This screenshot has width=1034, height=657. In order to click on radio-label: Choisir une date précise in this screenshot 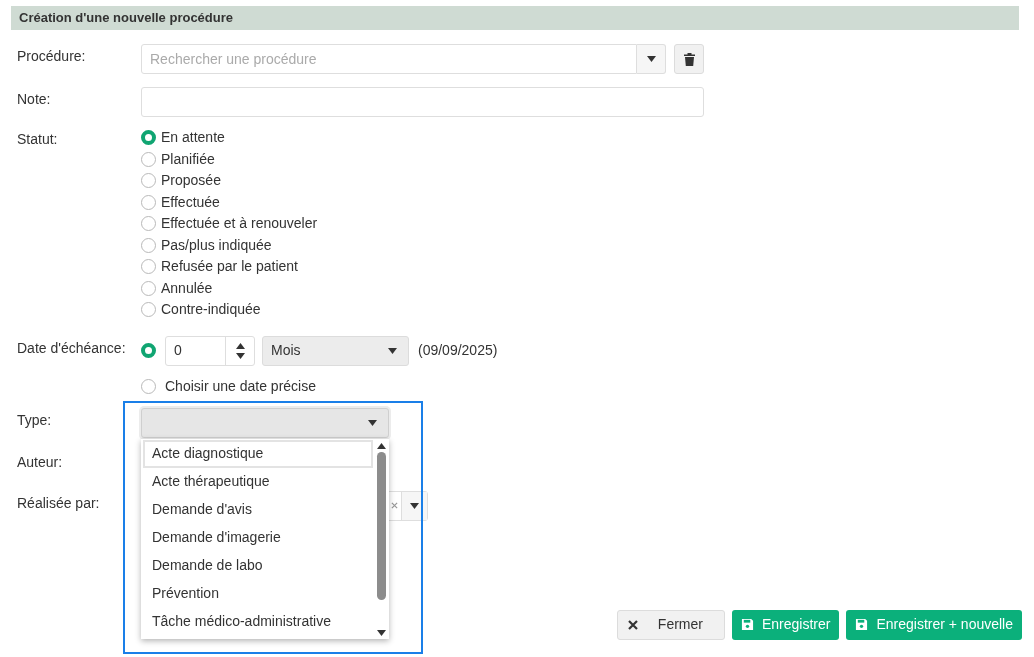, I will do `click(240, 386)`.